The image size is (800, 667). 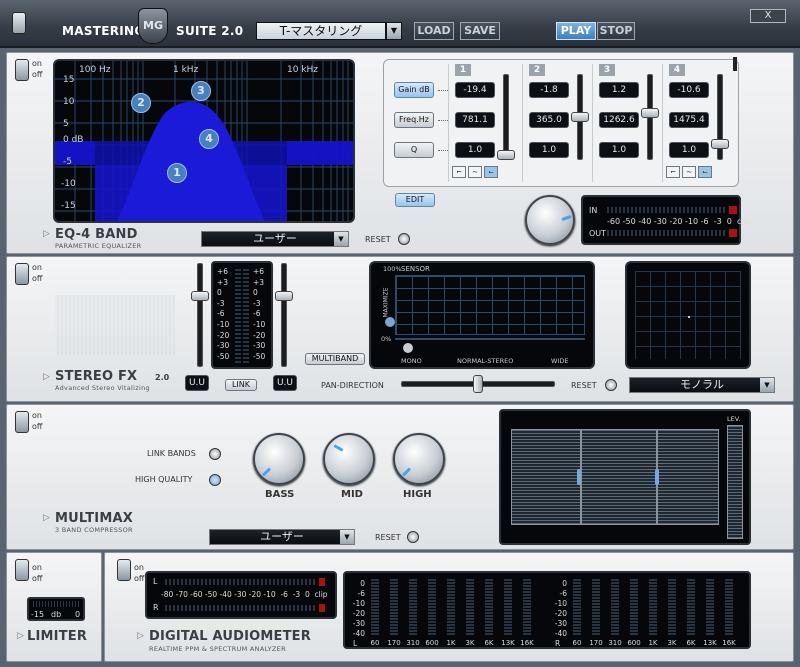 I want to click on close-button: X, so click(x=768, y=16).